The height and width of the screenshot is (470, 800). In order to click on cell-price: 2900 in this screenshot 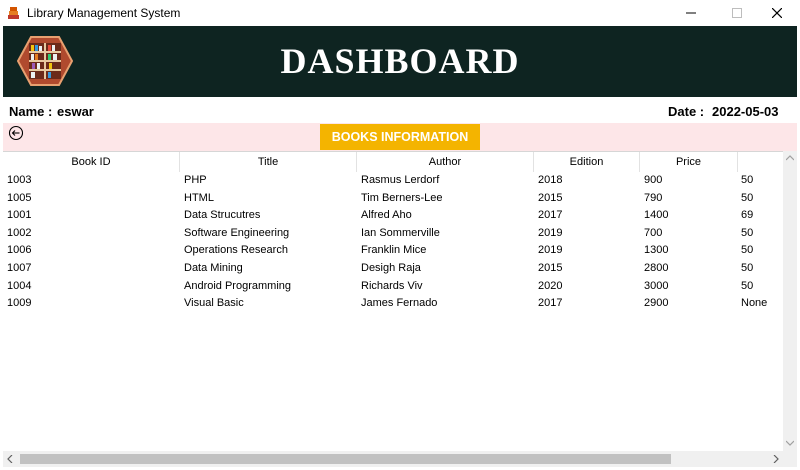, I will do `click(656, 303)`.